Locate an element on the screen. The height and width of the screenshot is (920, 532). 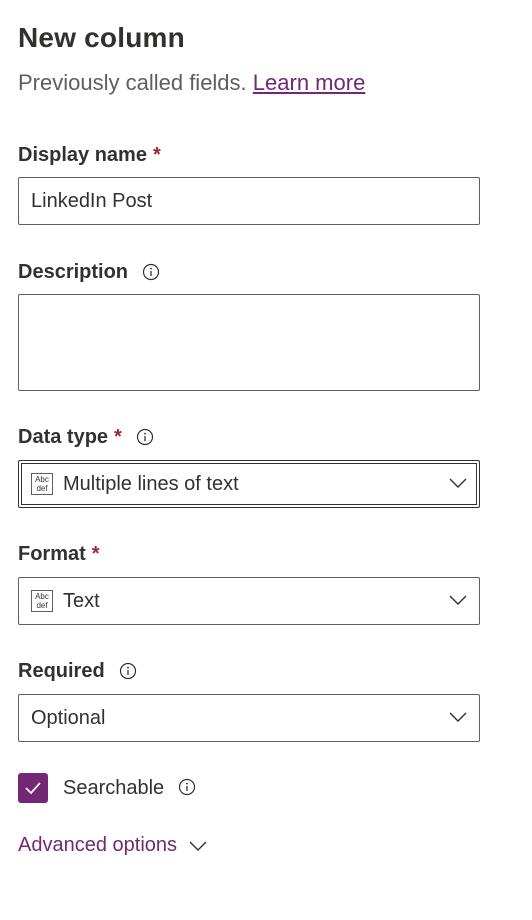
description-label: Description is located at coordinates (89, 272).